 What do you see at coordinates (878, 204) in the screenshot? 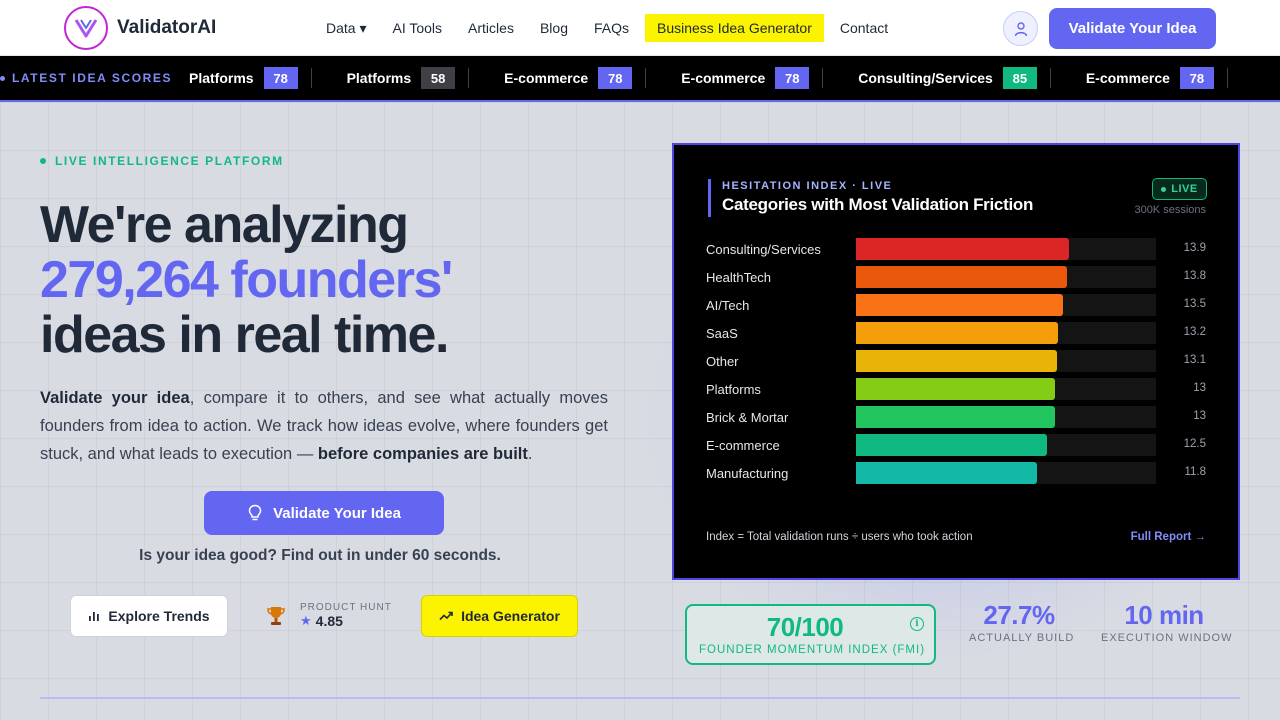
I see `panel-title: Categories with Most Validation Friction` at bounding box center [878, 204].